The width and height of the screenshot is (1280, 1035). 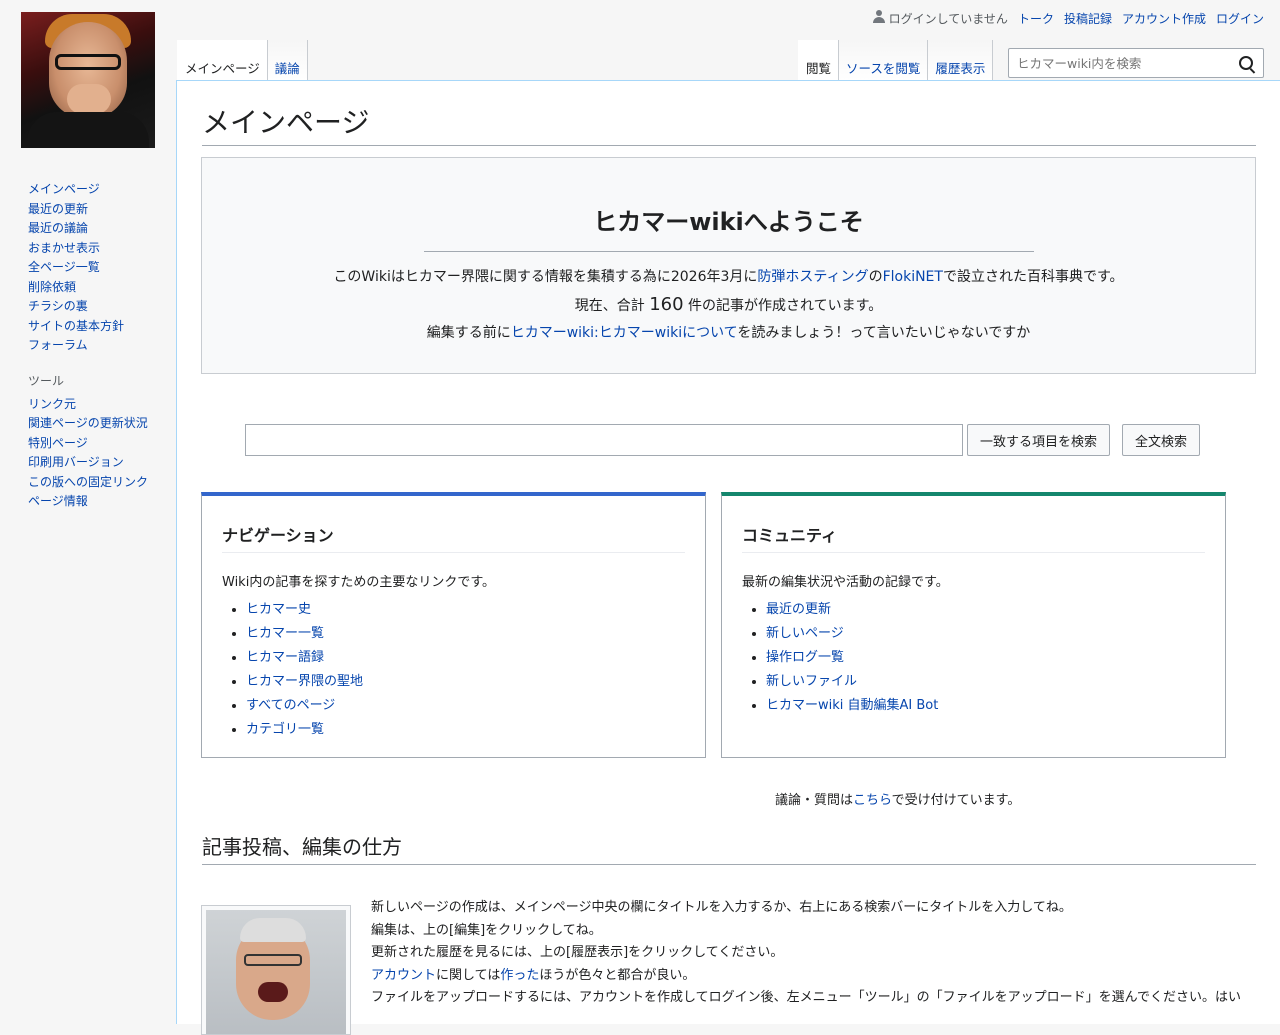 What do you see at coordinates (545, 277) in the screenshot?
I see `welcome-line-1-text: このWikiはヒカマー界隈に関する情報を集積する為に2026年3月に` at bounding box center [545, 277].